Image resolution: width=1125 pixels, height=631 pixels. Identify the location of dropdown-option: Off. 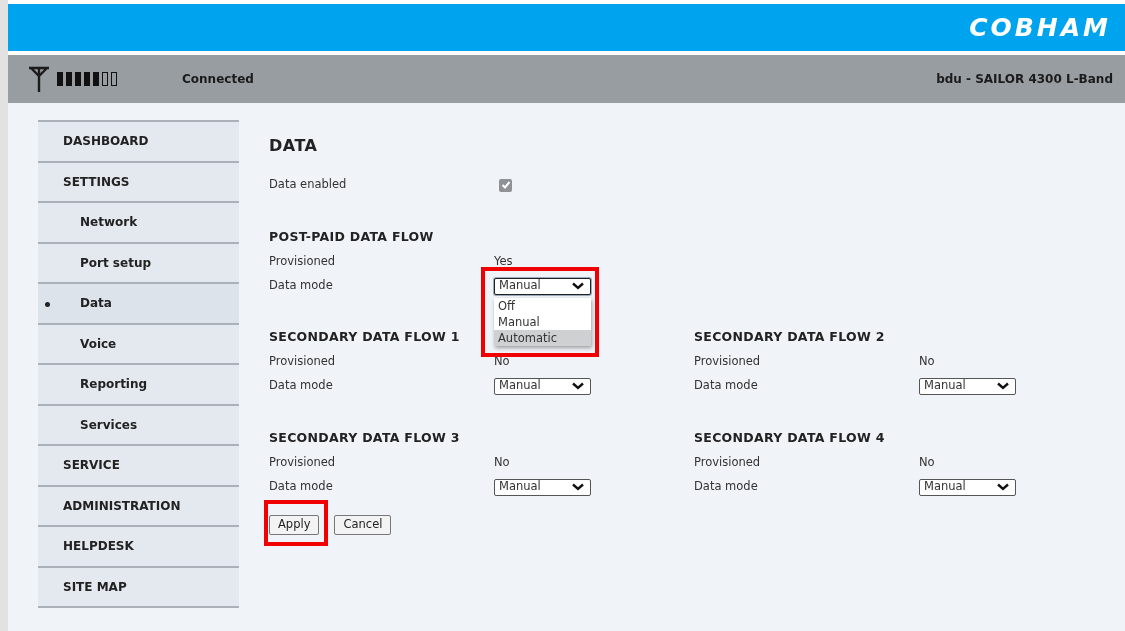
(542, 305).